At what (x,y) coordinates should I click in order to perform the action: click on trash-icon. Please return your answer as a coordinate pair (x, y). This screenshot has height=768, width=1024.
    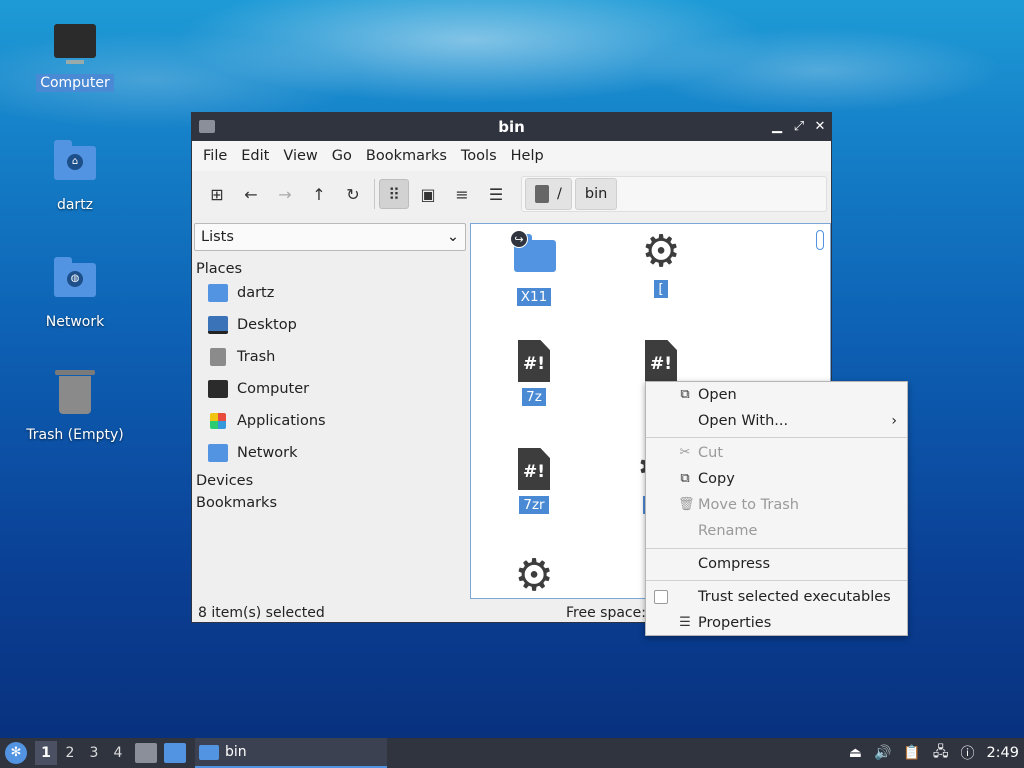
    Looking at the image, I should click on (75, 395).